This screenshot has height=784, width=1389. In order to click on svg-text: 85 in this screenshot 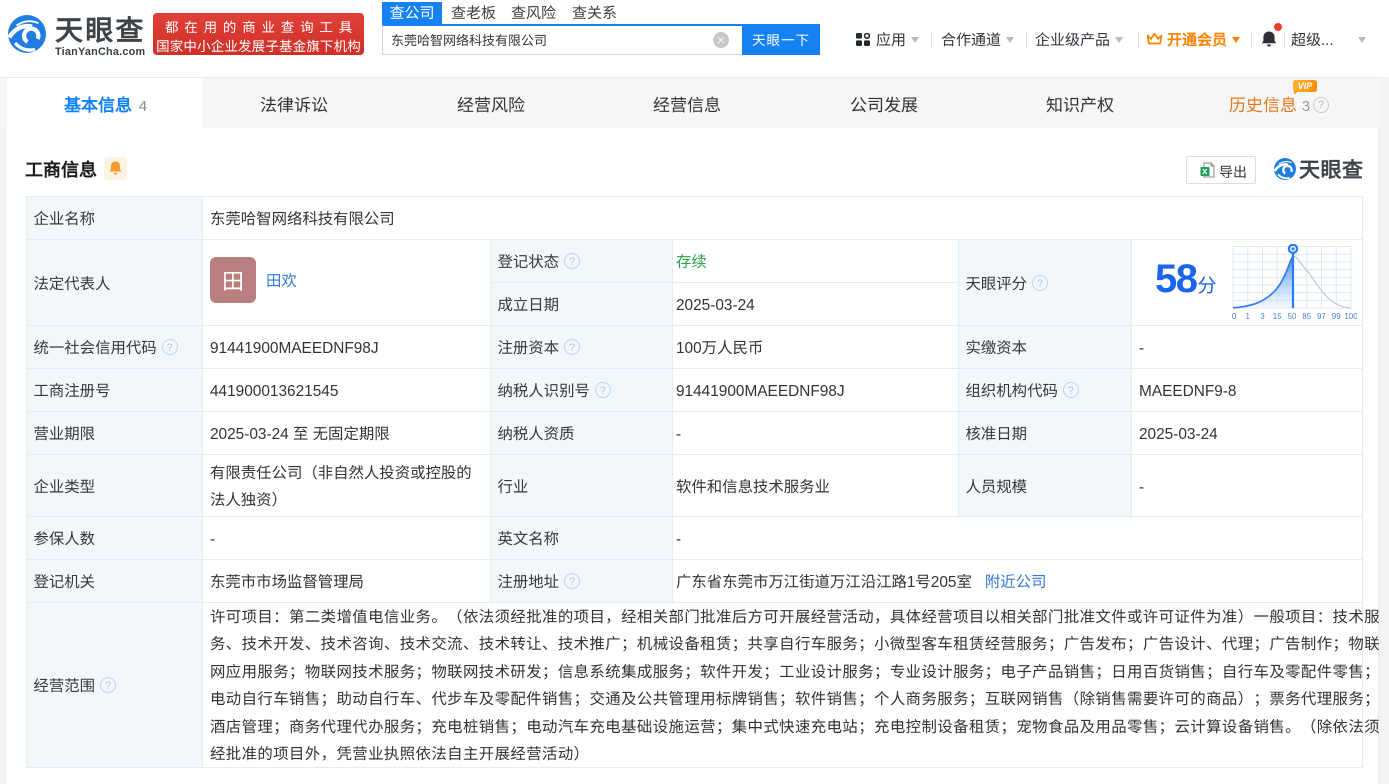, I will do `click(1306, 316)`.